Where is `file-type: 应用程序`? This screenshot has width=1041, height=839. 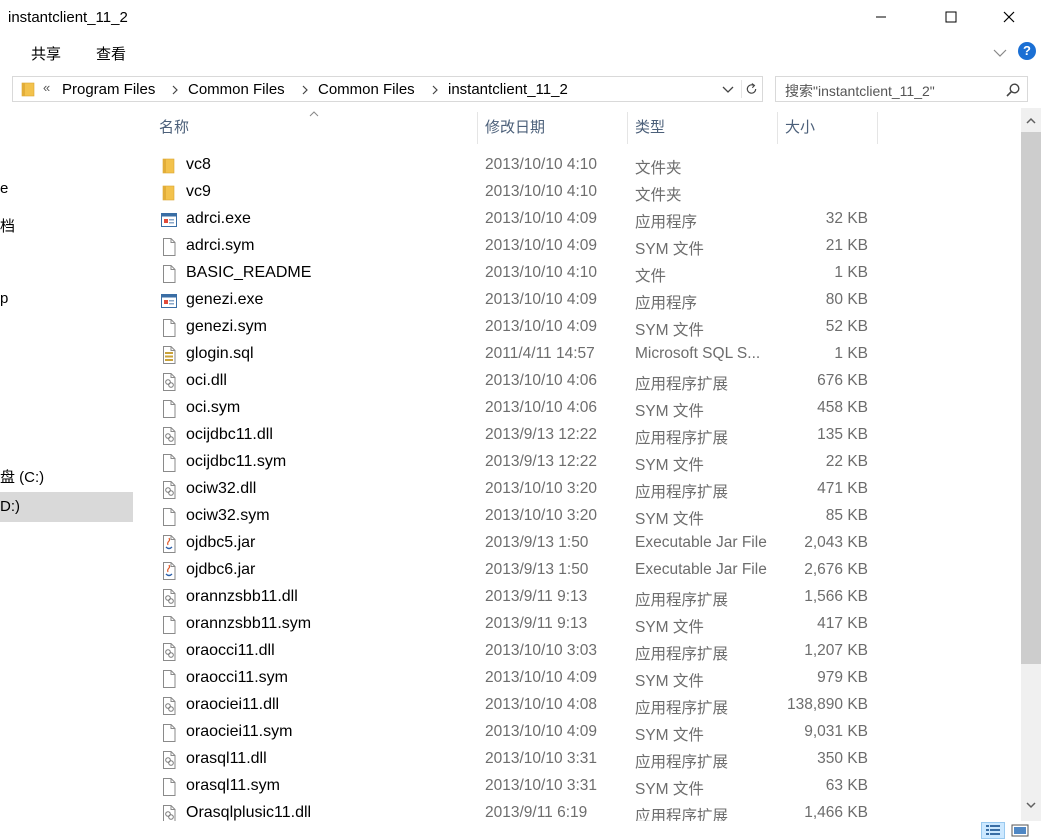
file-type: 应用程序 is located at coordinates (666, 303).